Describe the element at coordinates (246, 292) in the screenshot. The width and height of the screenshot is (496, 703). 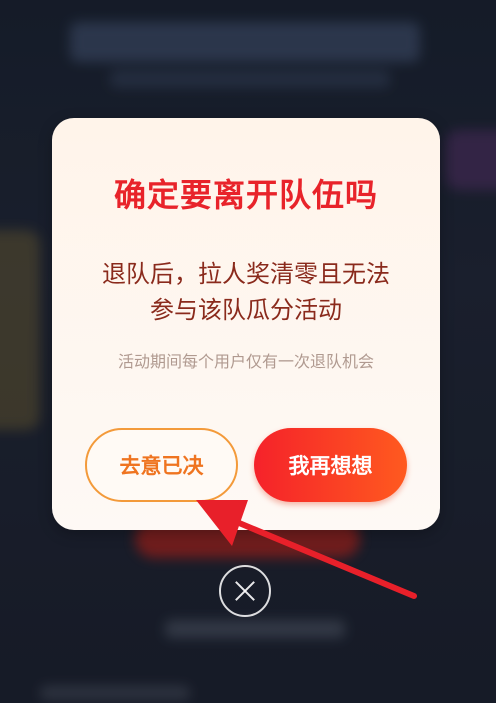
I see `dialog-message: 退队后，拉人奖清零且无法参与该队瓜分活动` at that location.